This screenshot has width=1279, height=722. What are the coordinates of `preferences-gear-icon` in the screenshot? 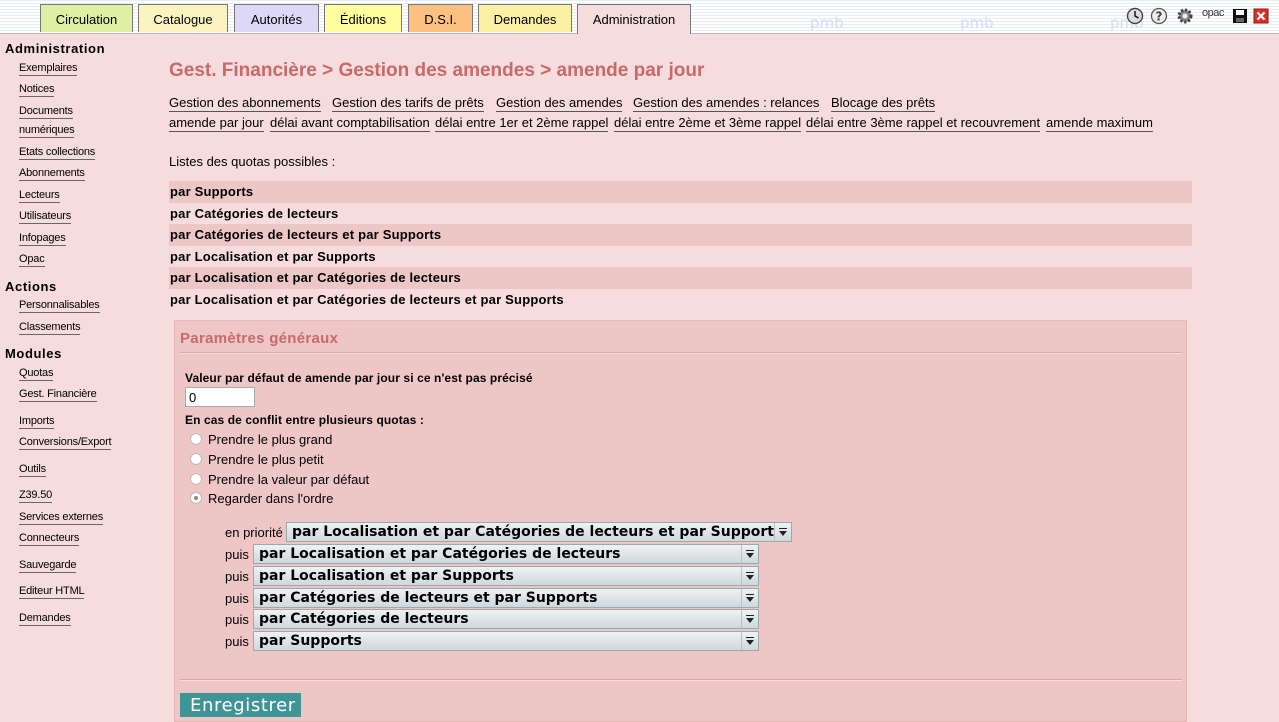 It's located at (1185, 16).